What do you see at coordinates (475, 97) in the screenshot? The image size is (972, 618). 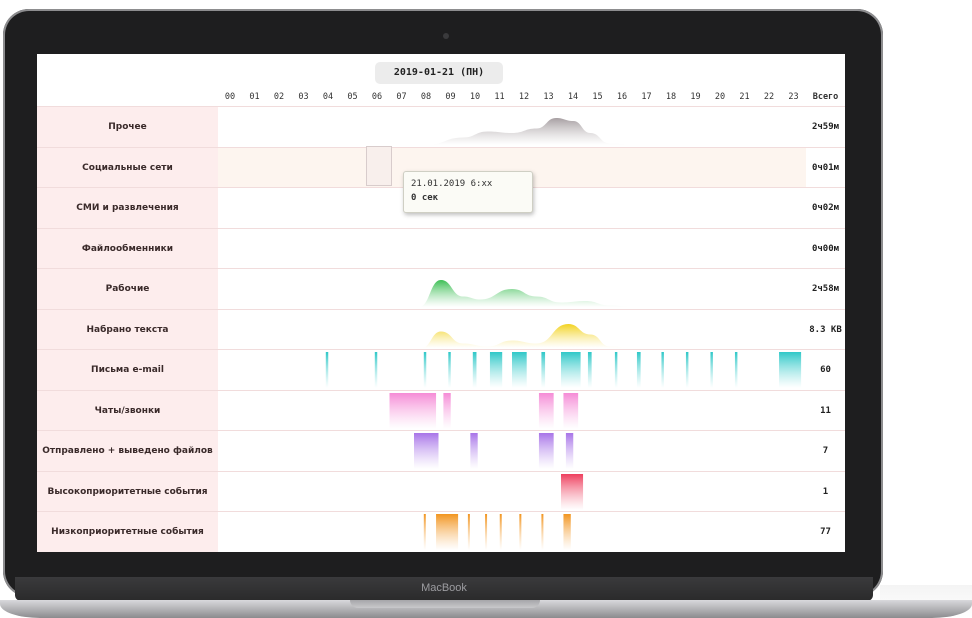 I see `hour-label: 10` at bounding box center [475, 97].